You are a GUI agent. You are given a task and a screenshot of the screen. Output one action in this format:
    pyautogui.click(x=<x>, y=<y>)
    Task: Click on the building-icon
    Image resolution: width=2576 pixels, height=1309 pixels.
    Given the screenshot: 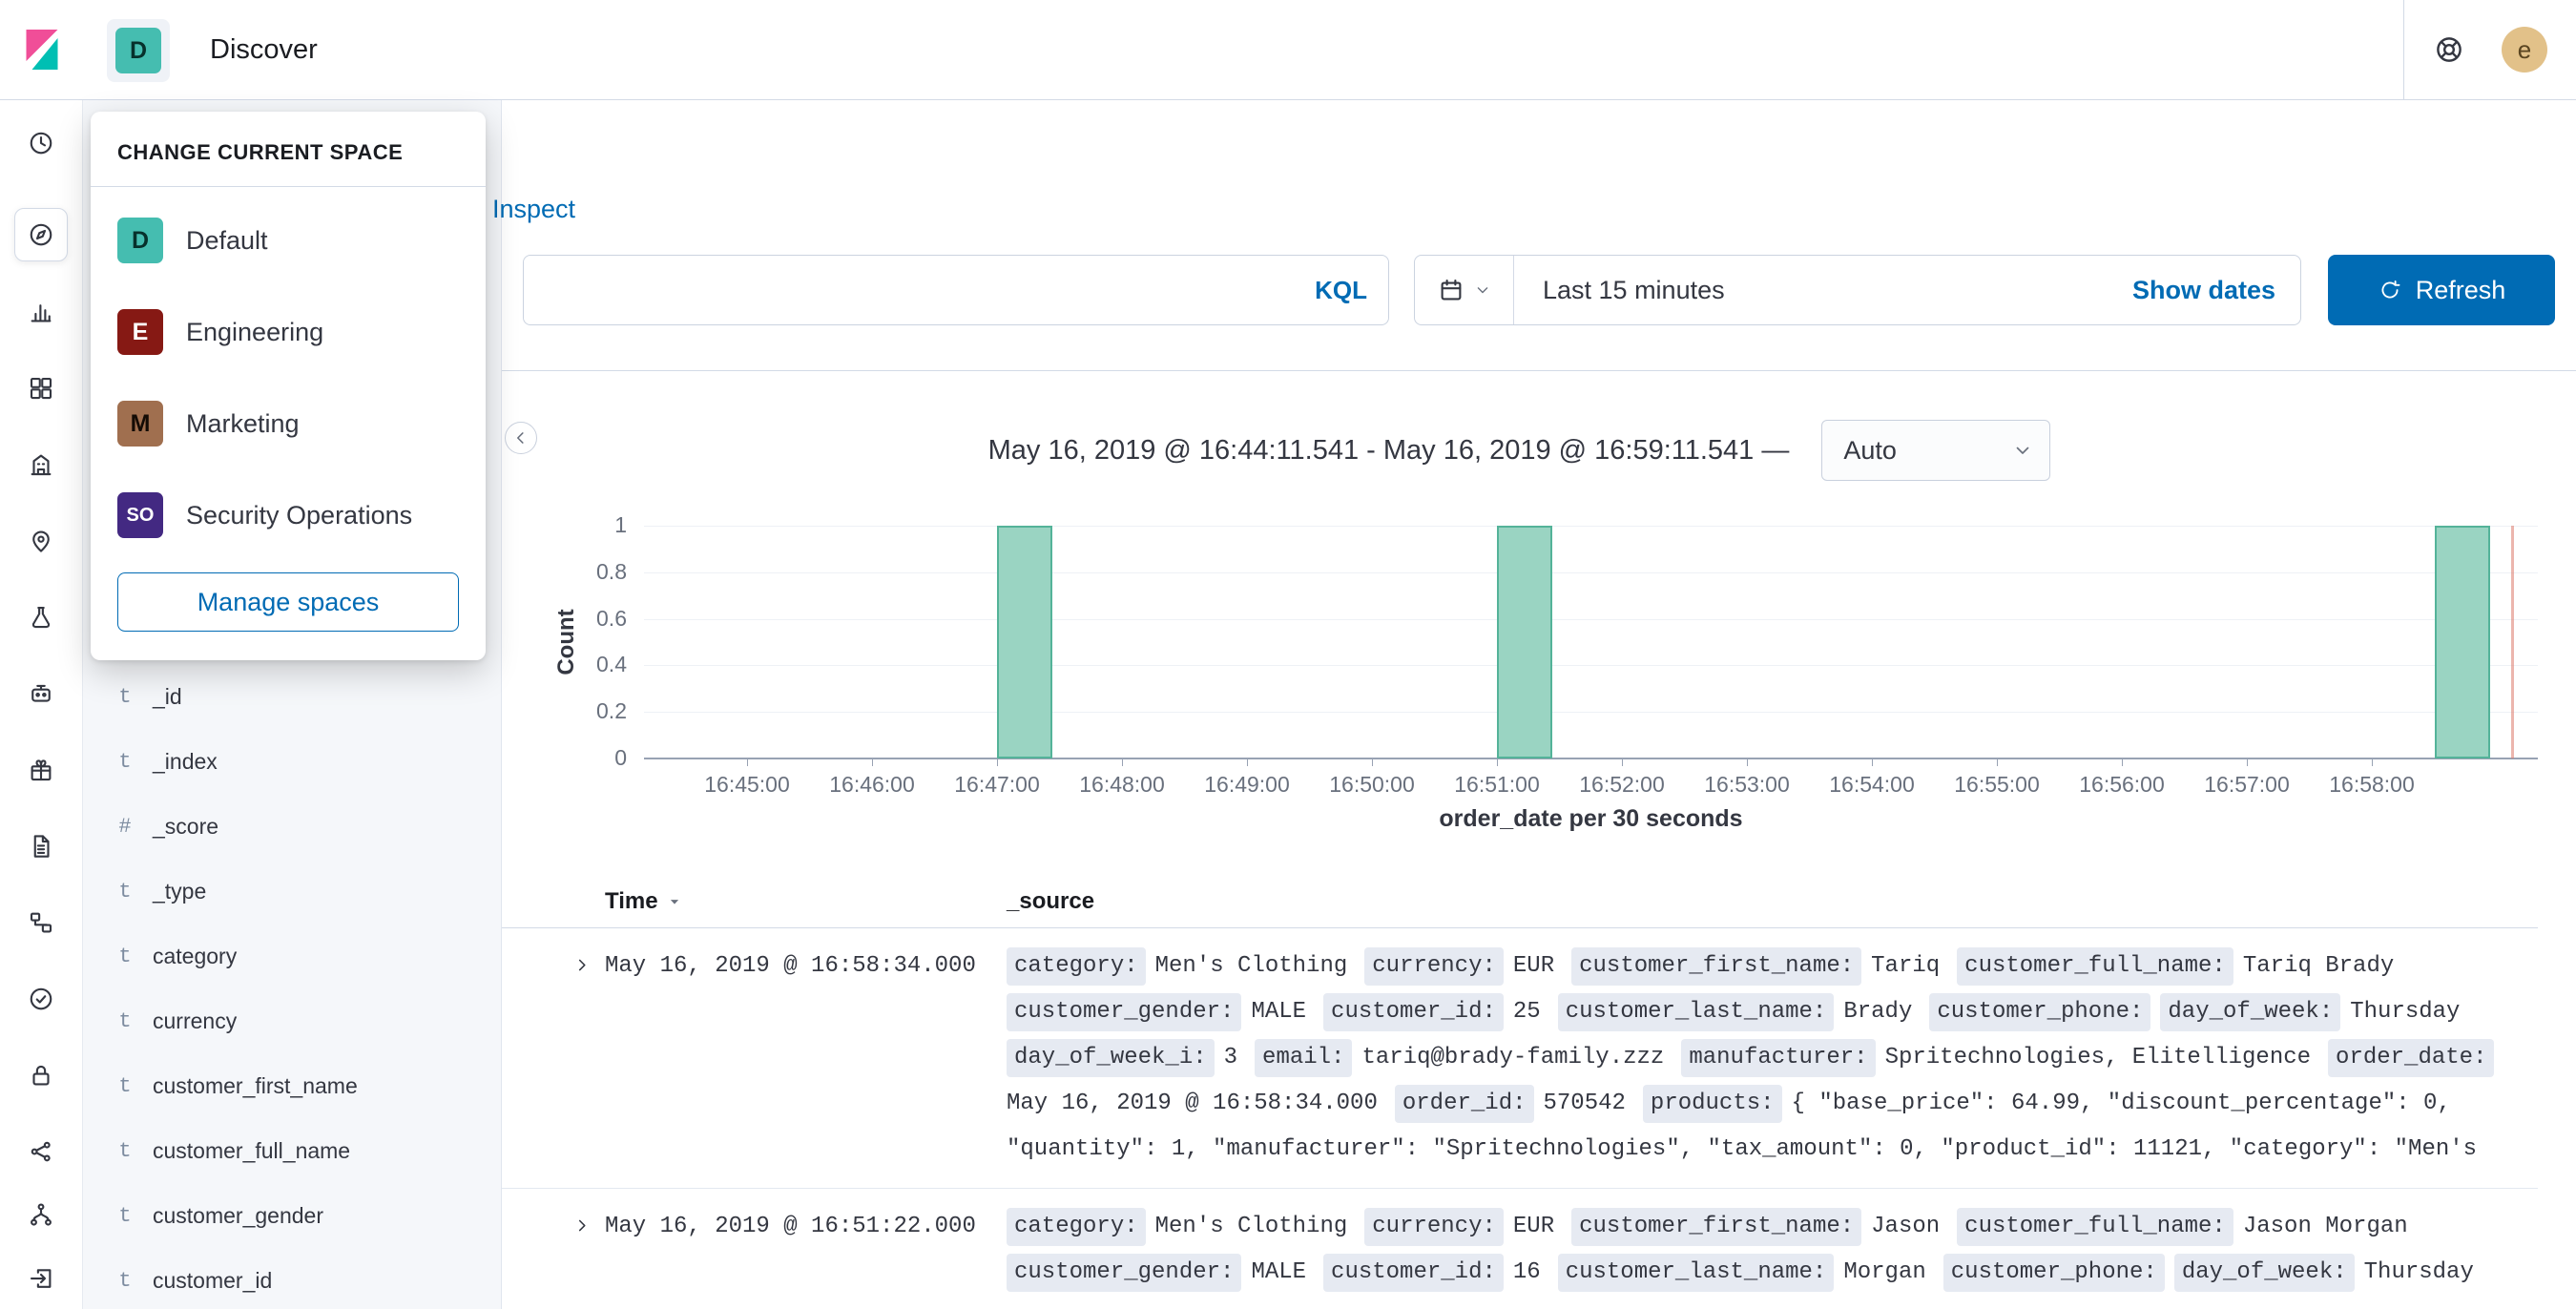 What is the action you would take?
    pyautogui.click(x=41, y=465)
    